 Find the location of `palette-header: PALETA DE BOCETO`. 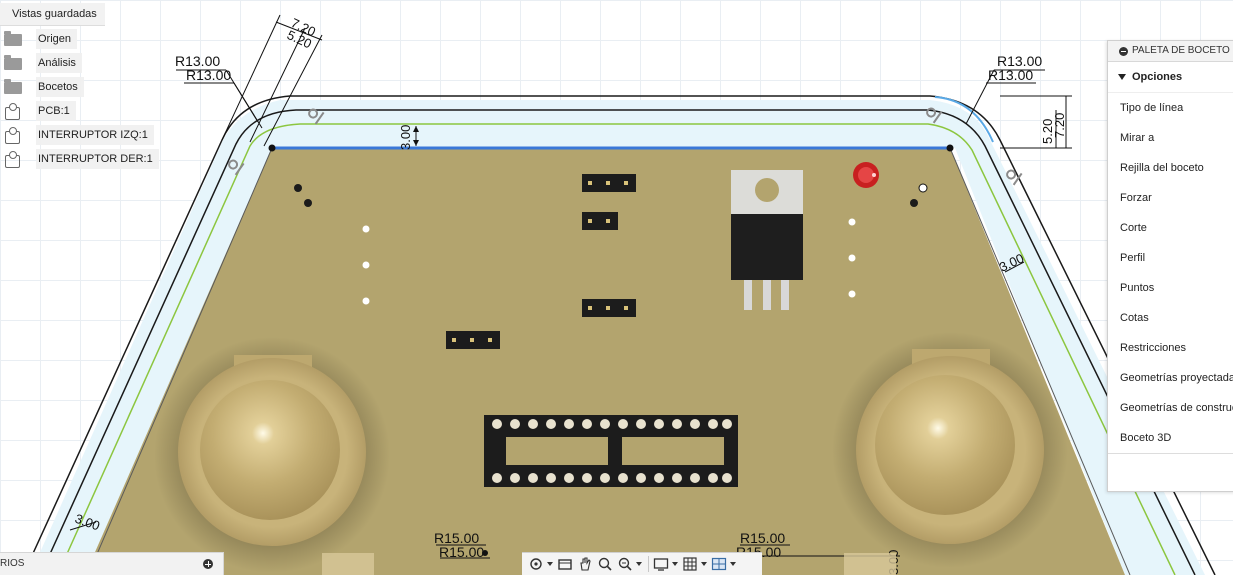

palette-header: PALETA DE BOCETO is located at coordinates (1170, 51).